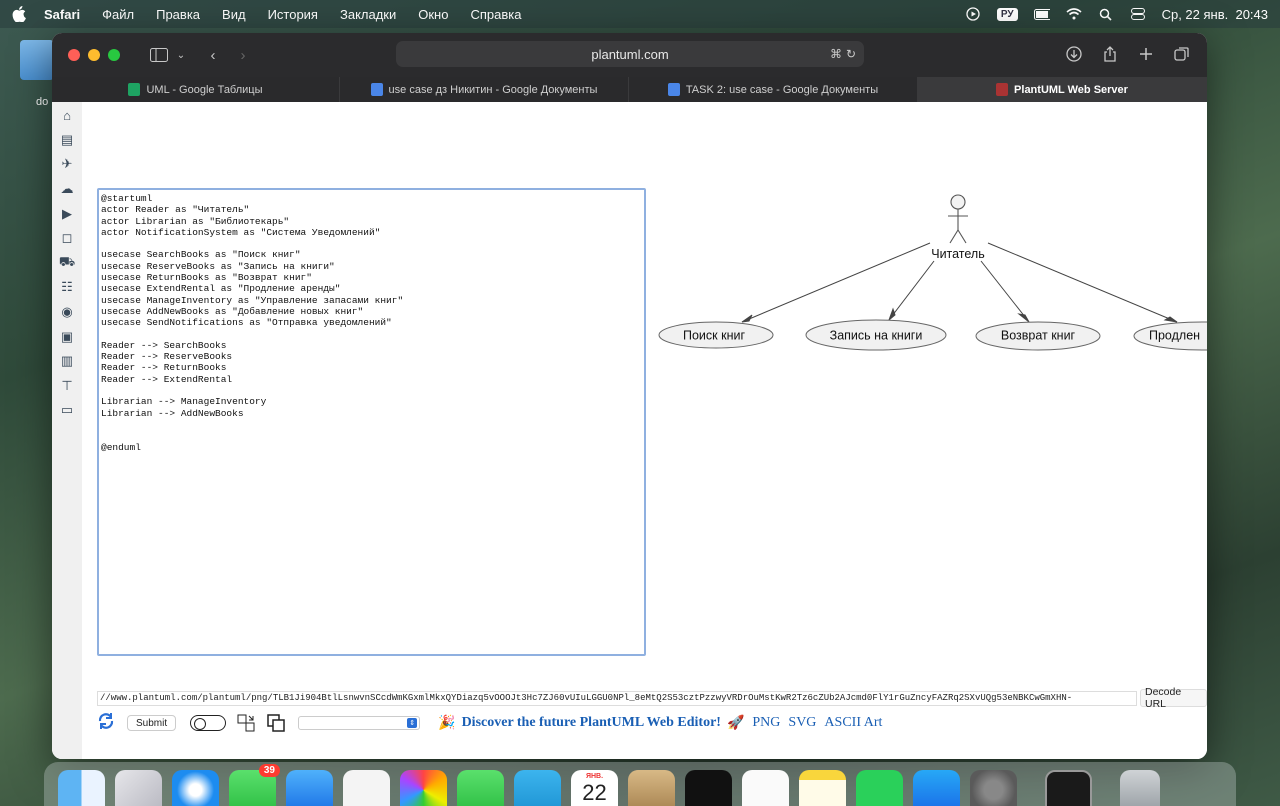 The height and width of the screenshot is (806, 1280). I want to click on book-icon: ▭, so click(67, 410).